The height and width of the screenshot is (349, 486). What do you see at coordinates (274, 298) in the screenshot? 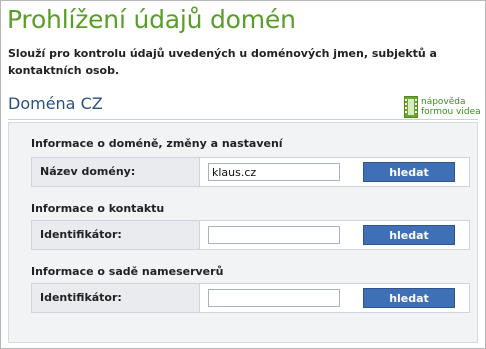
I see `nsset-id-input` at bounding box center [274, 298].